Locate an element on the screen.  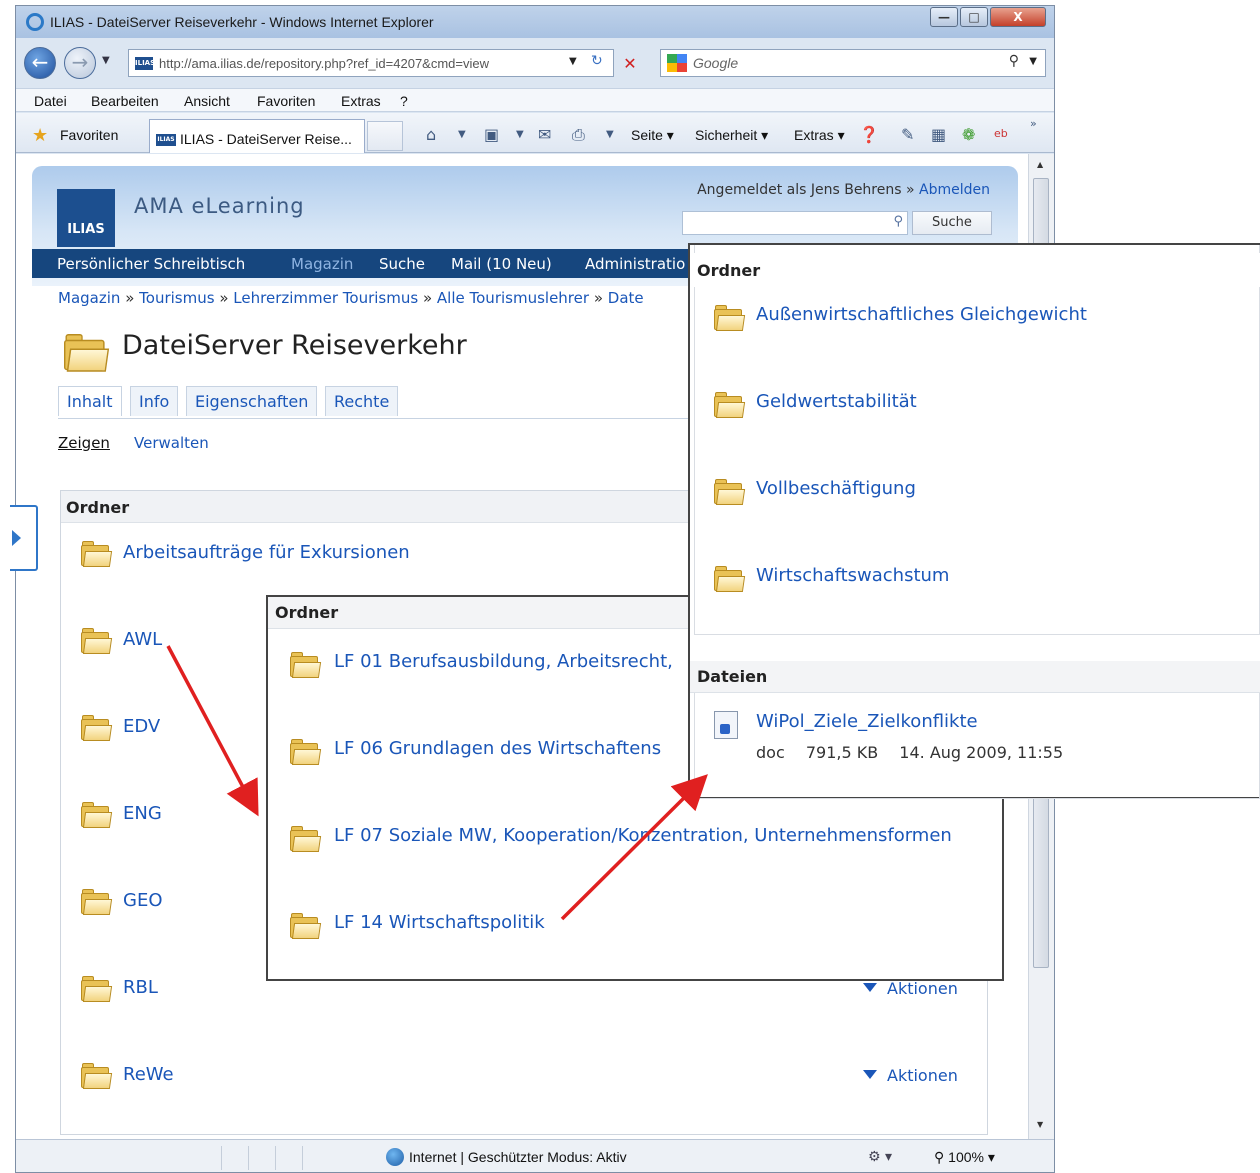
folder-link: Geldwertstabilität is located at coordinates (836, 401).